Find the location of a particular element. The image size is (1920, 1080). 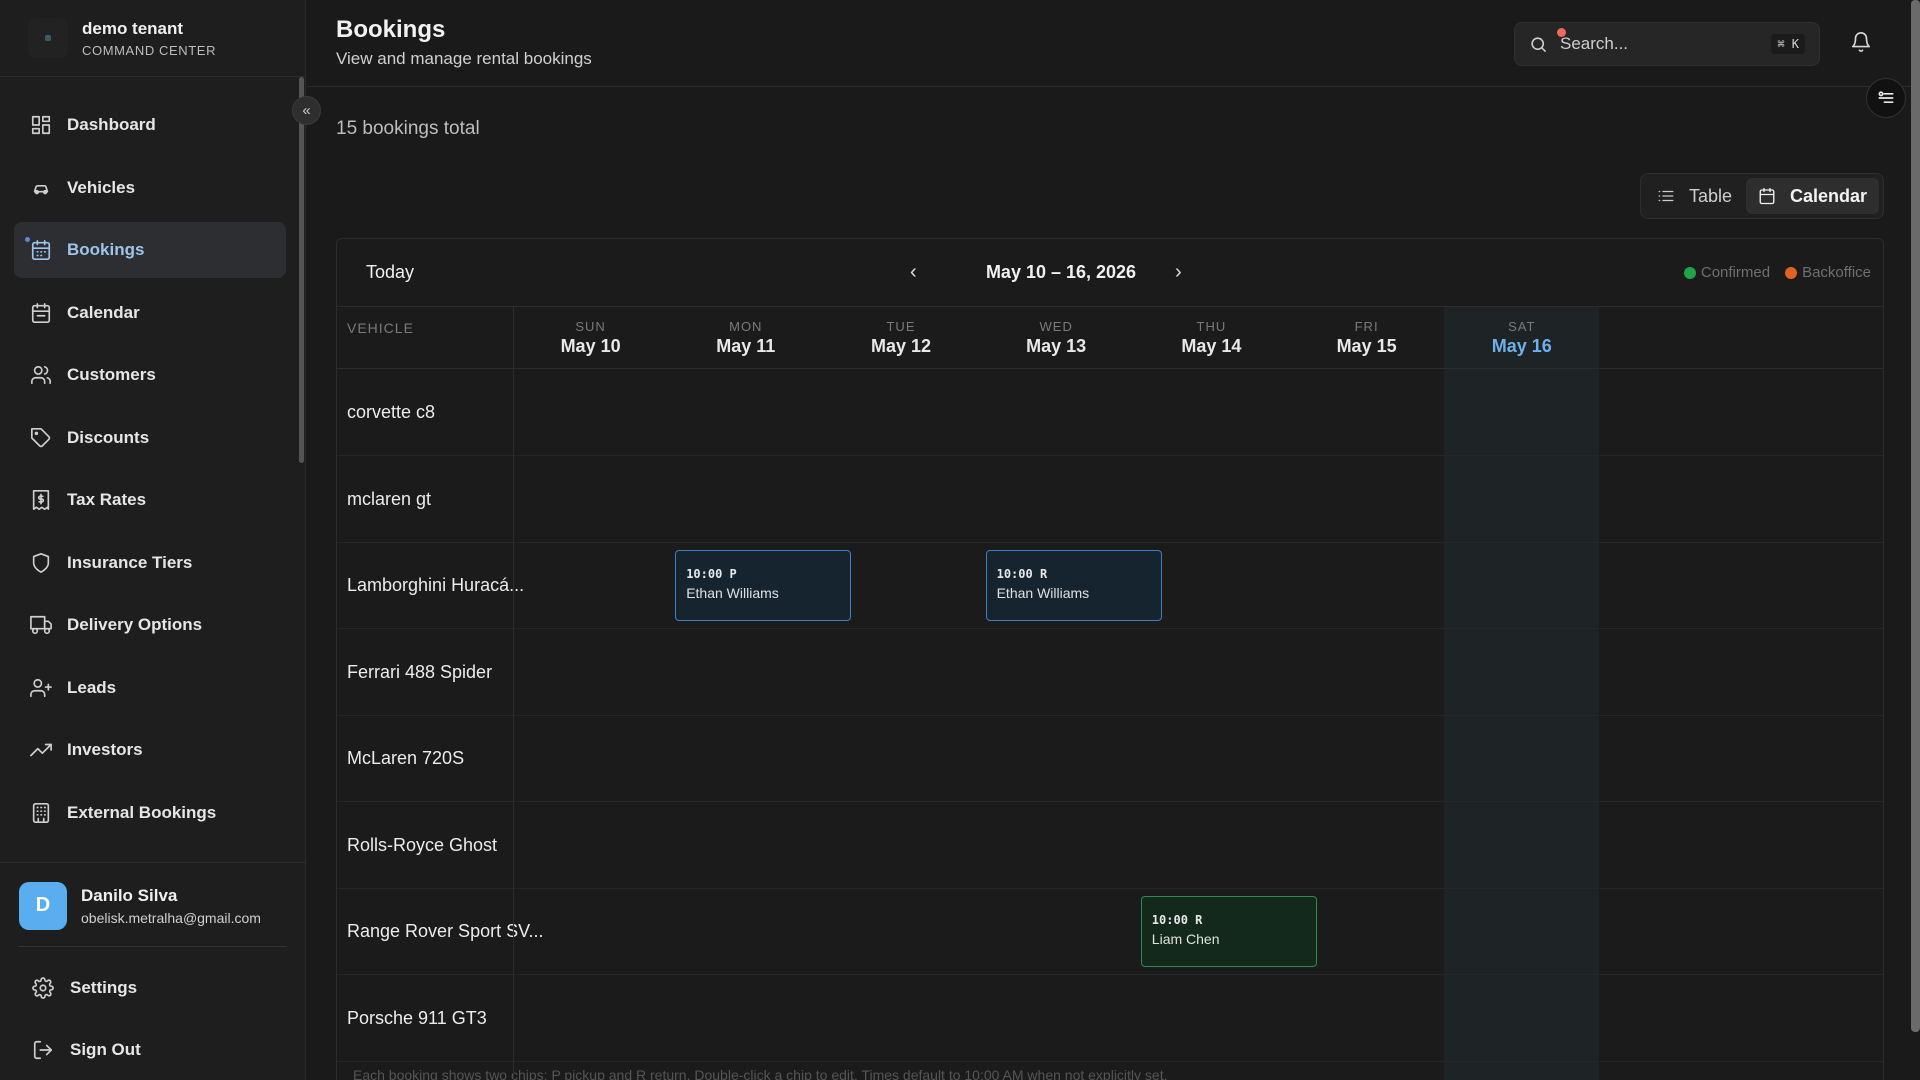

bookings-count: 15 bookings total is located at coordinates (408, 128).